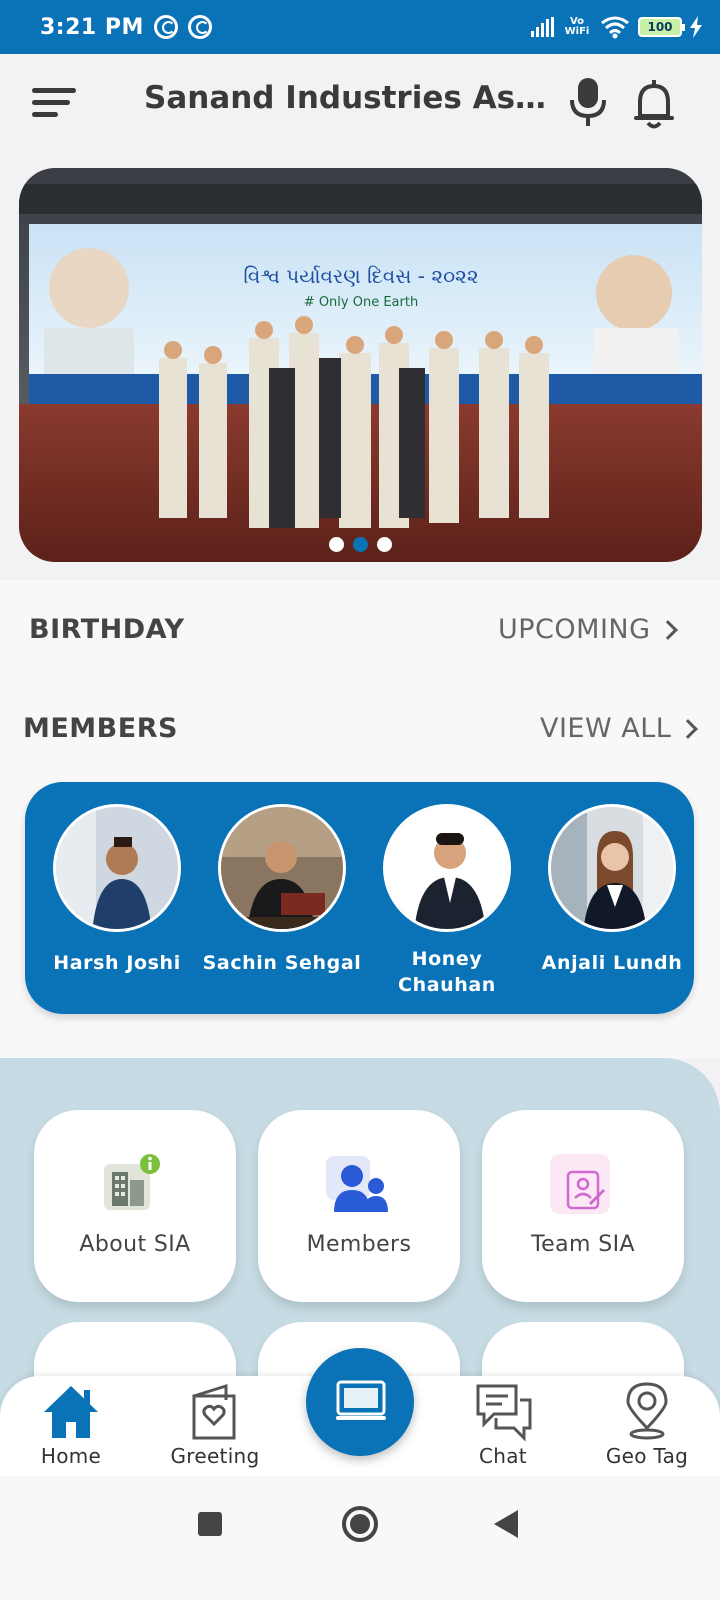 This screenshot has width=720, height=1600. What do you see at coordinates (214, 1411) in the screenshot?
I see `greeting-card-icon` at bounding box center [214, 1411].